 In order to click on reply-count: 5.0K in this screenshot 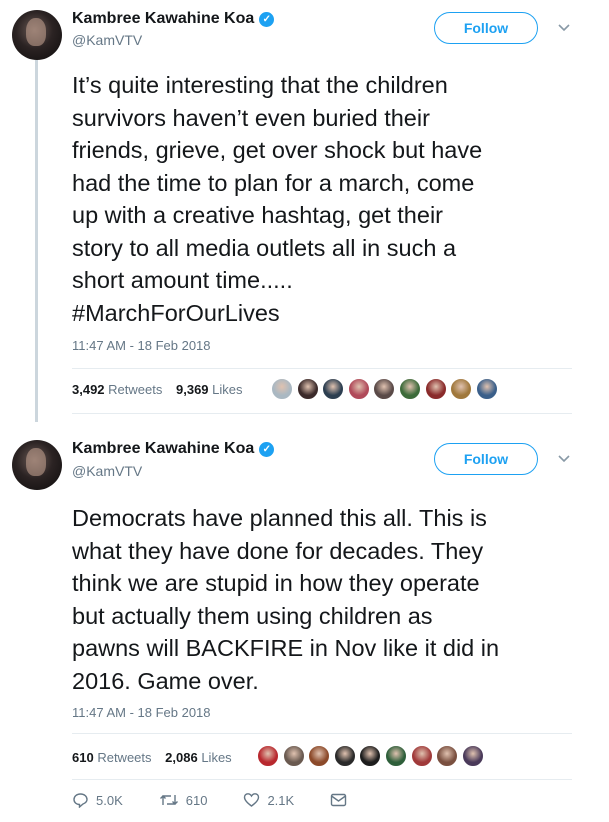, I will do `click(109, 800)`.